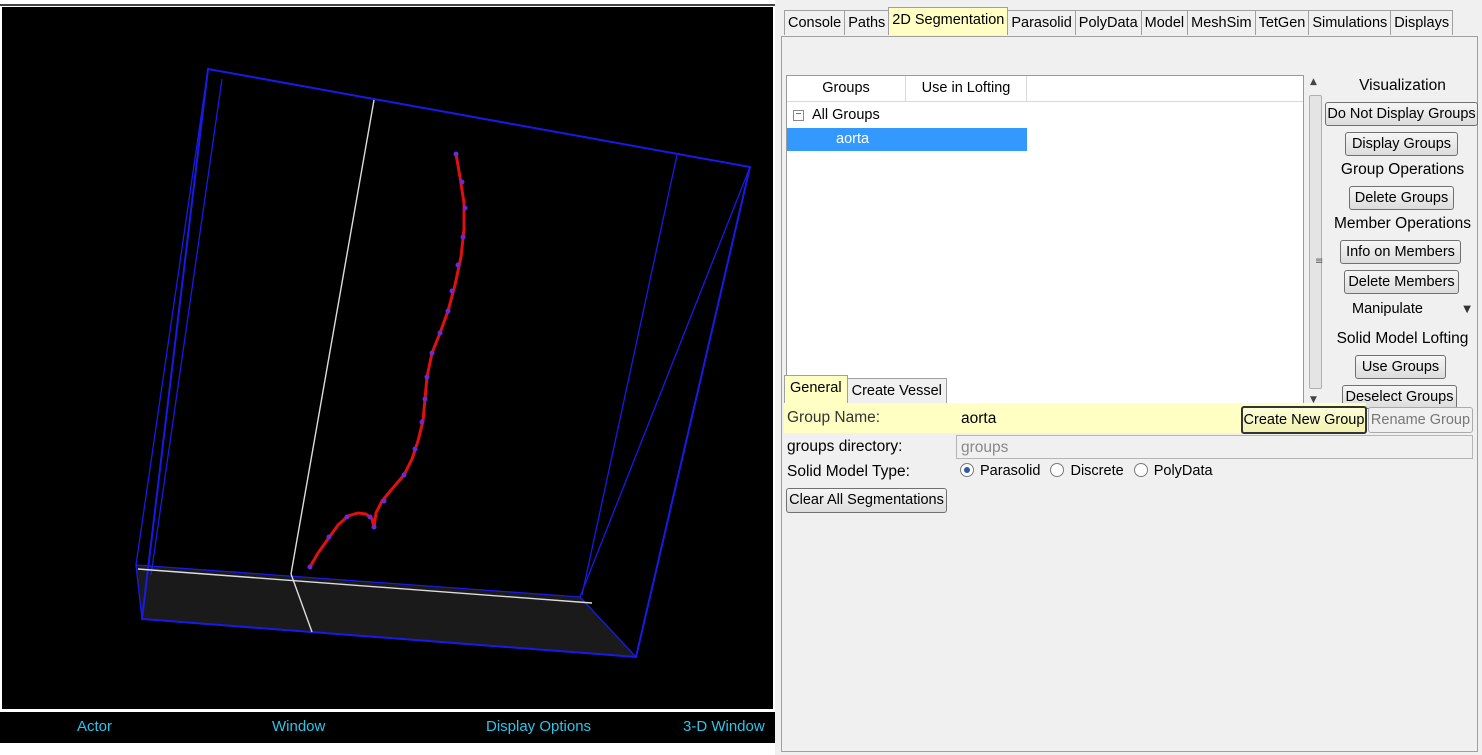 The height and width of the screenshot is (755, 1482). Describe the element at coordinates (1108, 22) in the screenshot. I see `tab-polydata: PolyData` at that location.